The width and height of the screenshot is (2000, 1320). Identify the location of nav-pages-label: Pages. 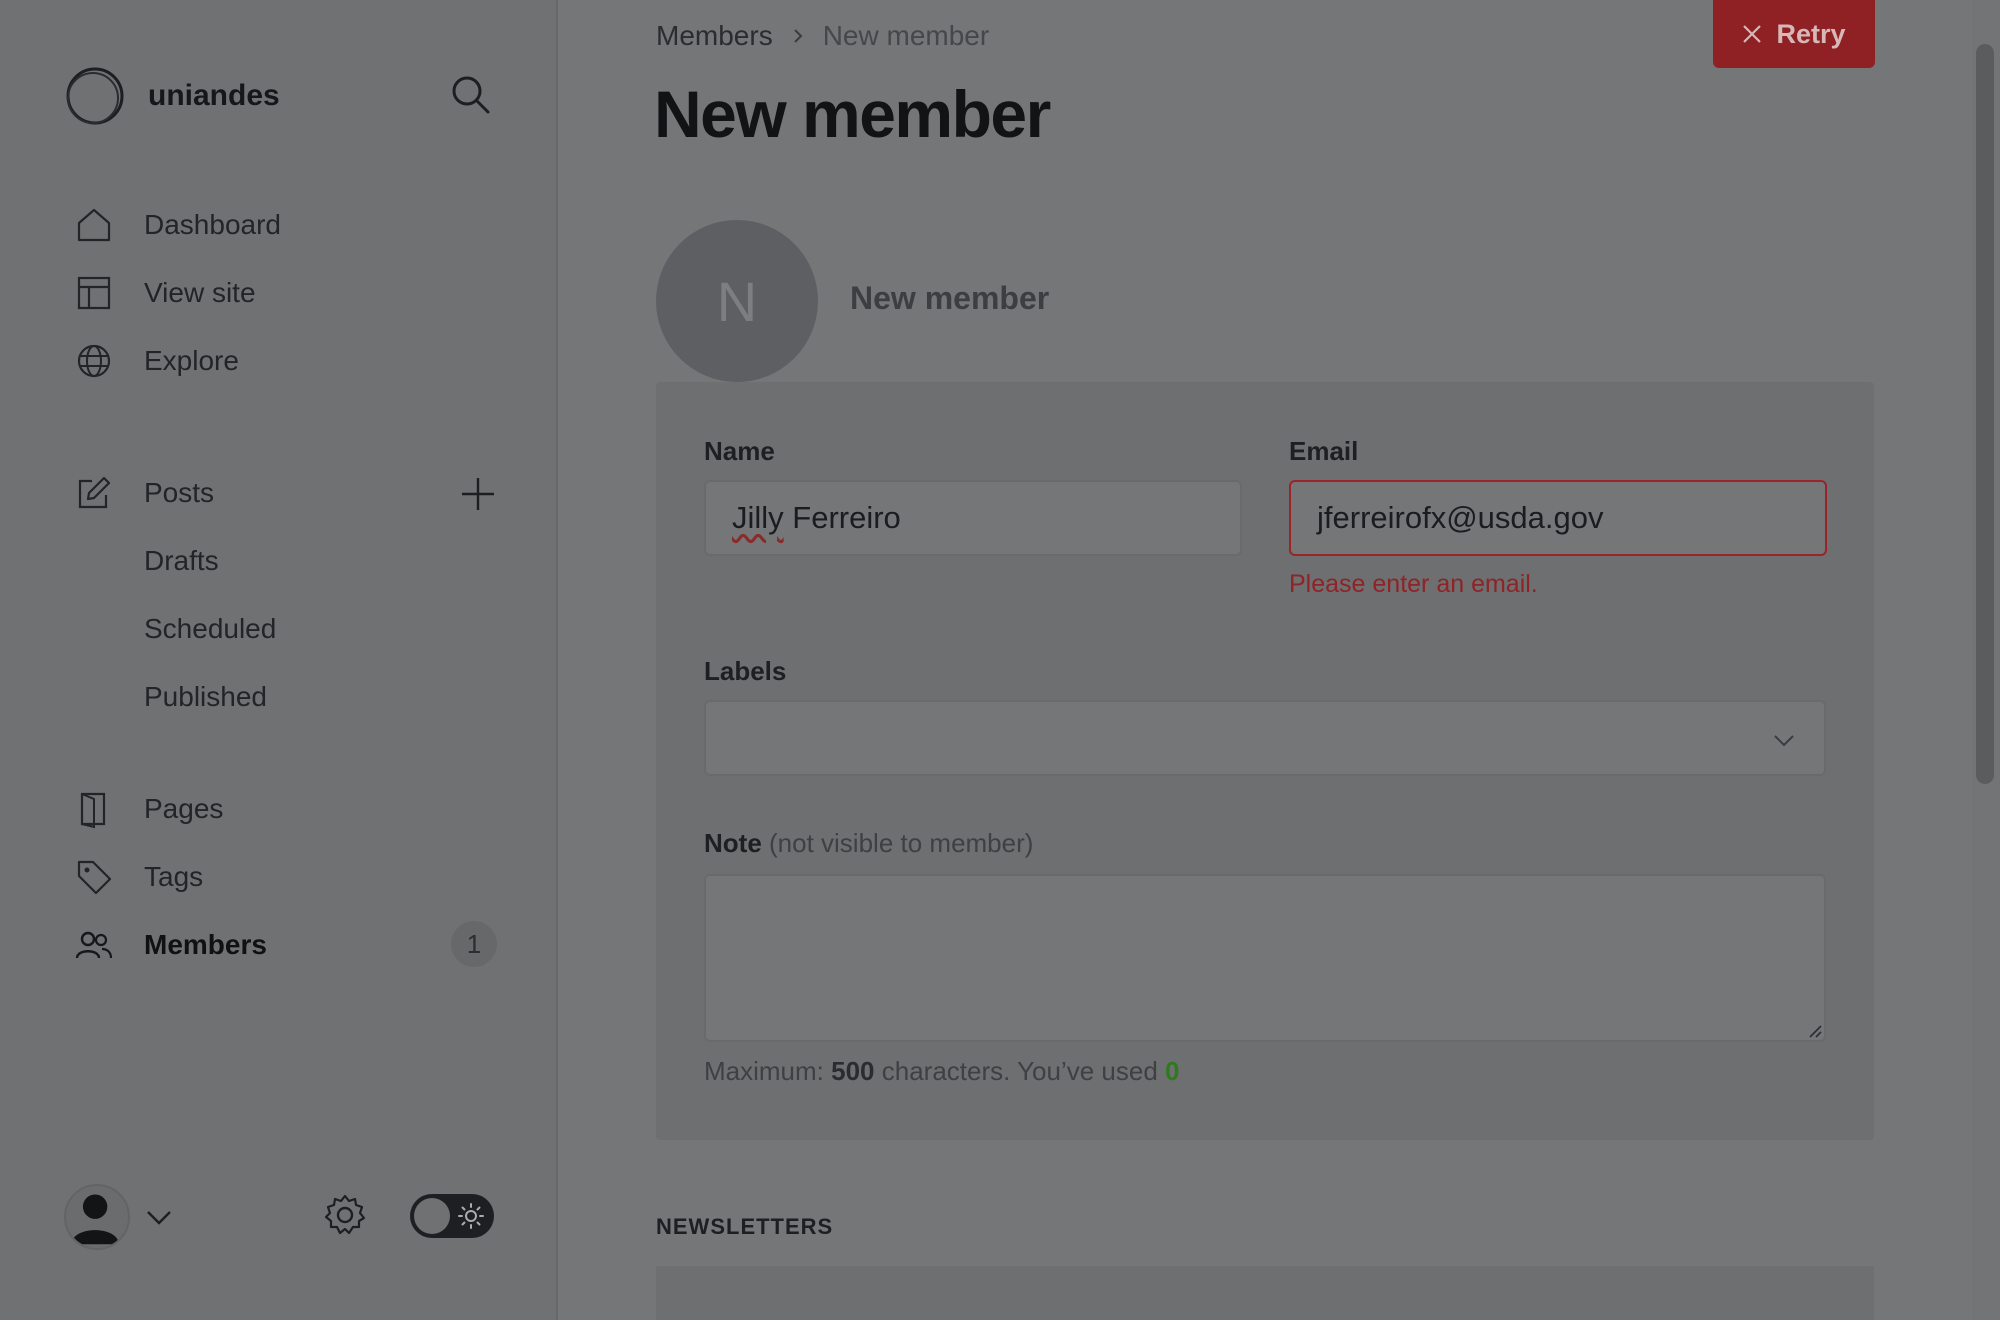
(184, 808).